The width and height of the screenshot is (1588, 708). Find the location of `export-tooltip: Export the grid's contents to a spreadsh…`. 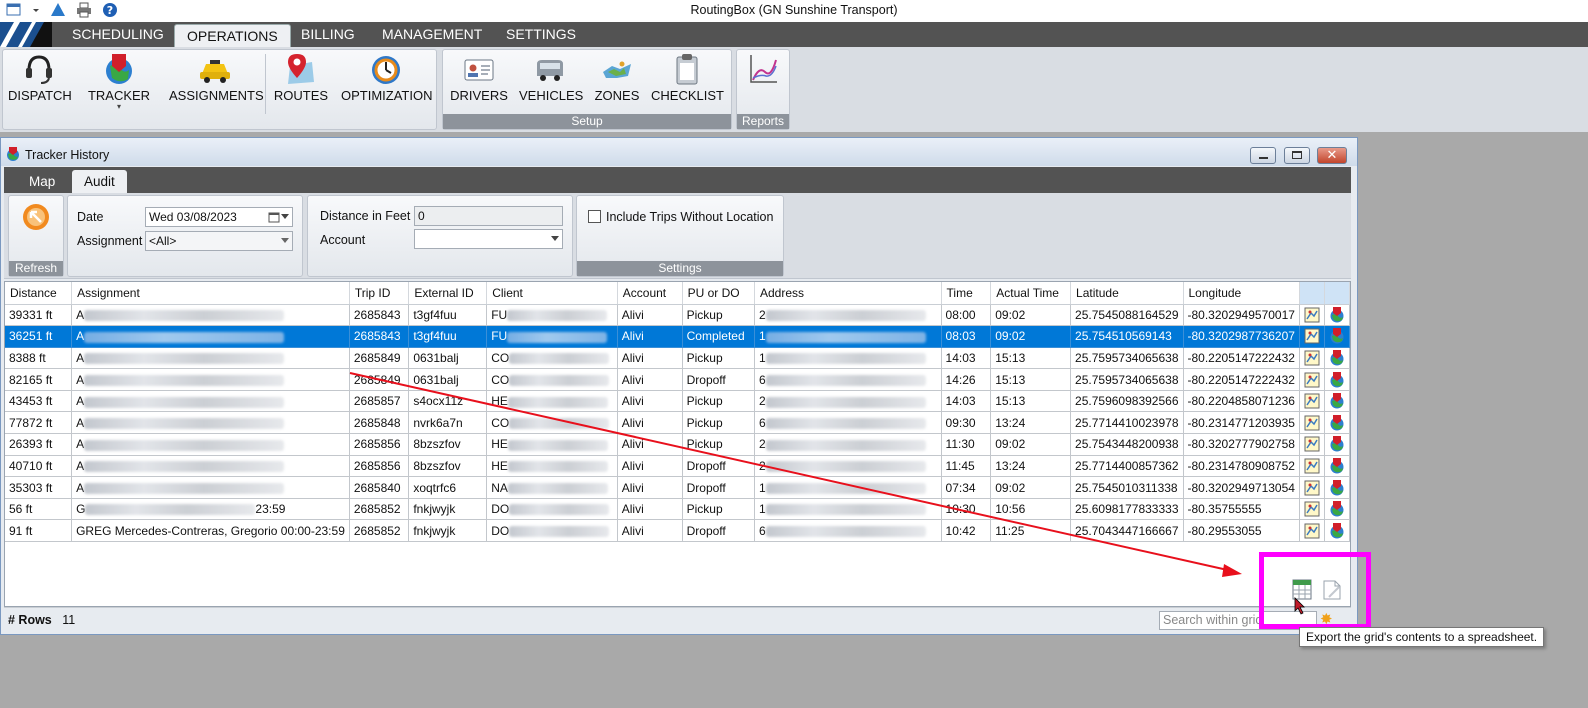

export-tooltip: Export the grid's contents to a spreadsh… is located at coordinates (1422, 637).